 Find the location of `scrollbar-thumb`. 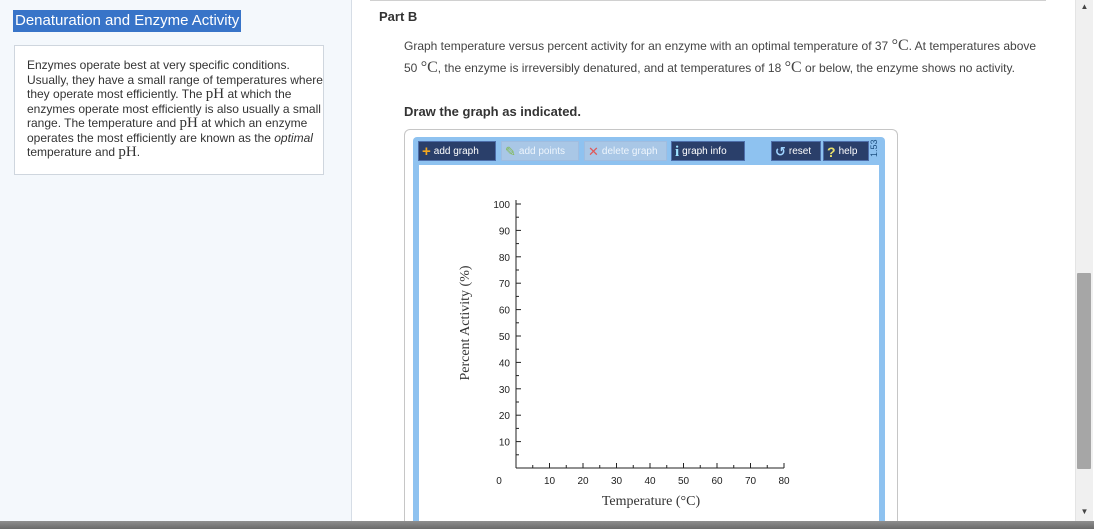

scrollbar-thumb is located at coordinates (1084, 371).